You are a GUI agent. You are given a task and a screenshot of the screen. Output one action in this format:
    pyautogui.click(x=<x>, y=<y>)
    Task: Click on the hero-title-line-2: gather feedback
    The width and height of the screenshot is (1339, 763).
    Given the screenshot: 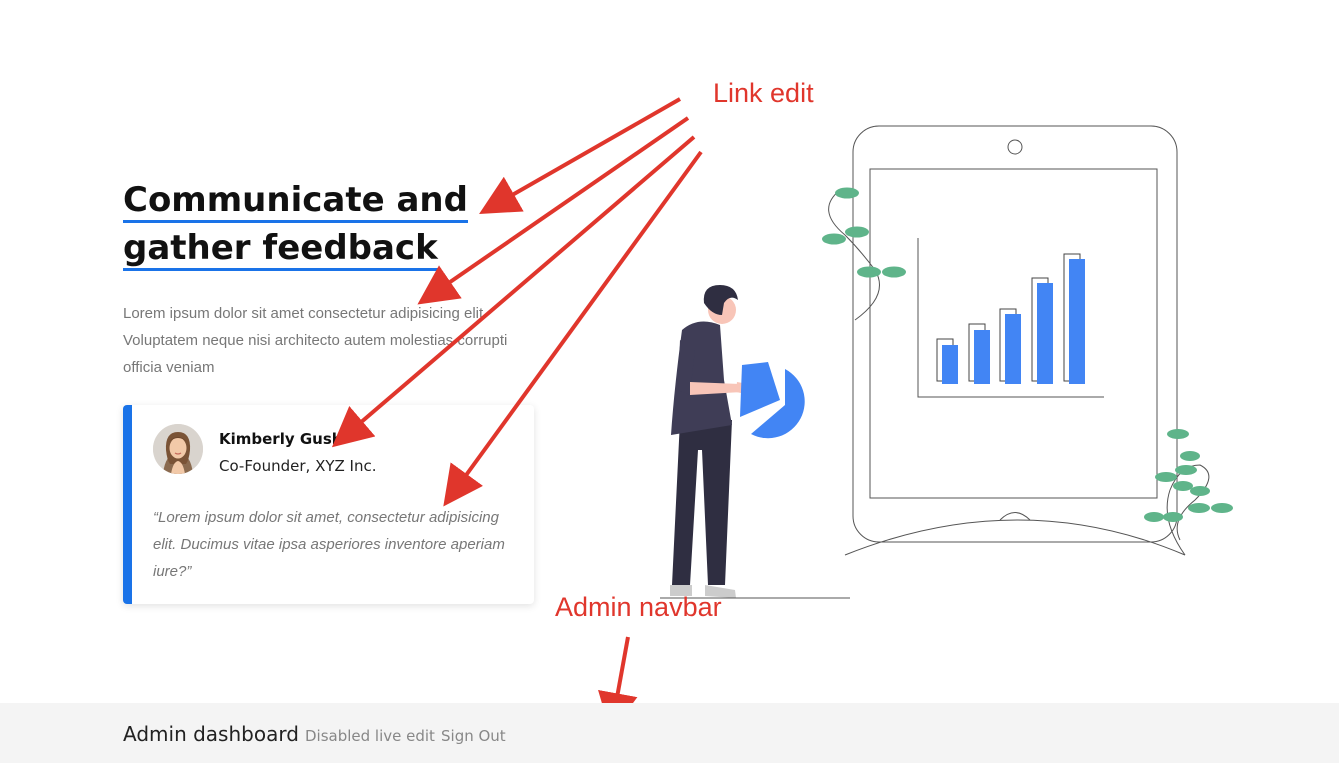 What is the action you would take?
    pyautogui.click(x=280, y=249)
    